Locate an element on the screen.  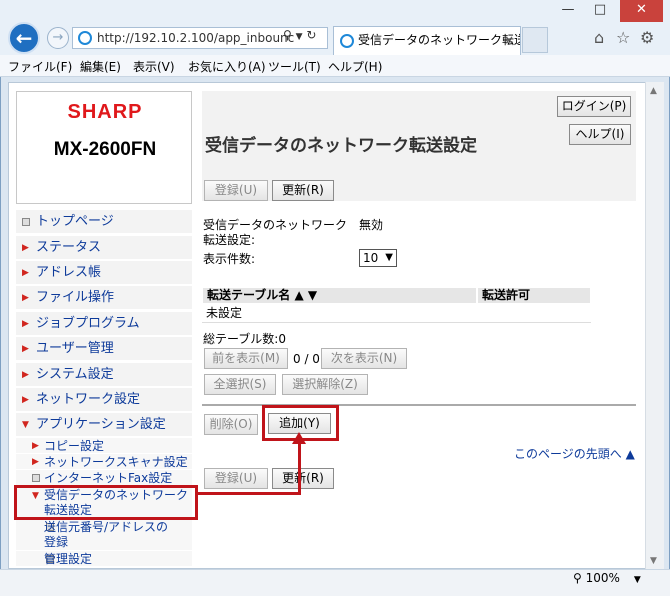
forward-button: → is located at coordinates (58, 38).